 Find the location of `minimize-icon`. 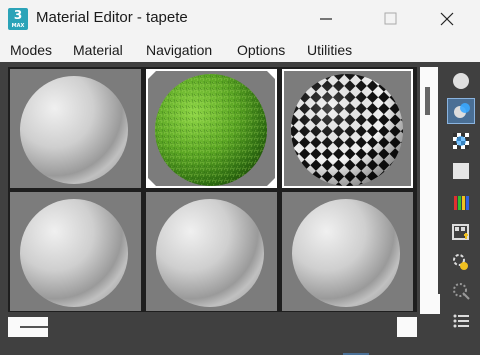

minimize-icon is located at coordinates (326, 19).